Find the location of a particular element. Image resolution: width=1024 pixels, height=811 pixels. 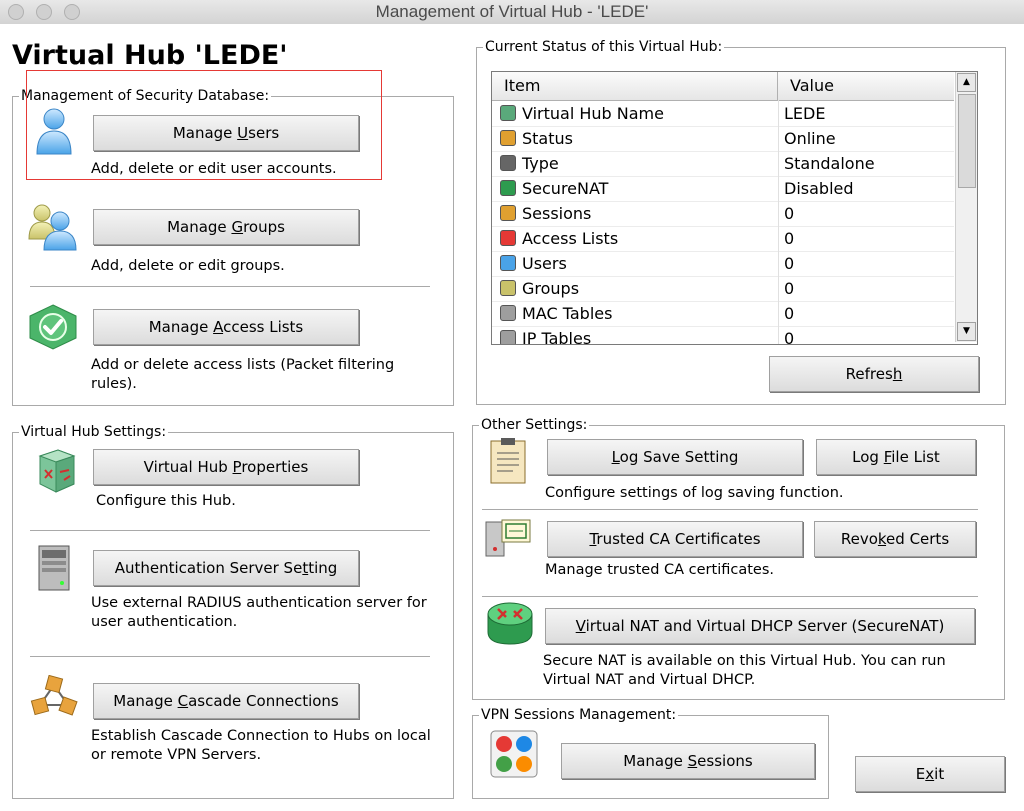

clipboard-log-icon is located at coordinates (508, 461).